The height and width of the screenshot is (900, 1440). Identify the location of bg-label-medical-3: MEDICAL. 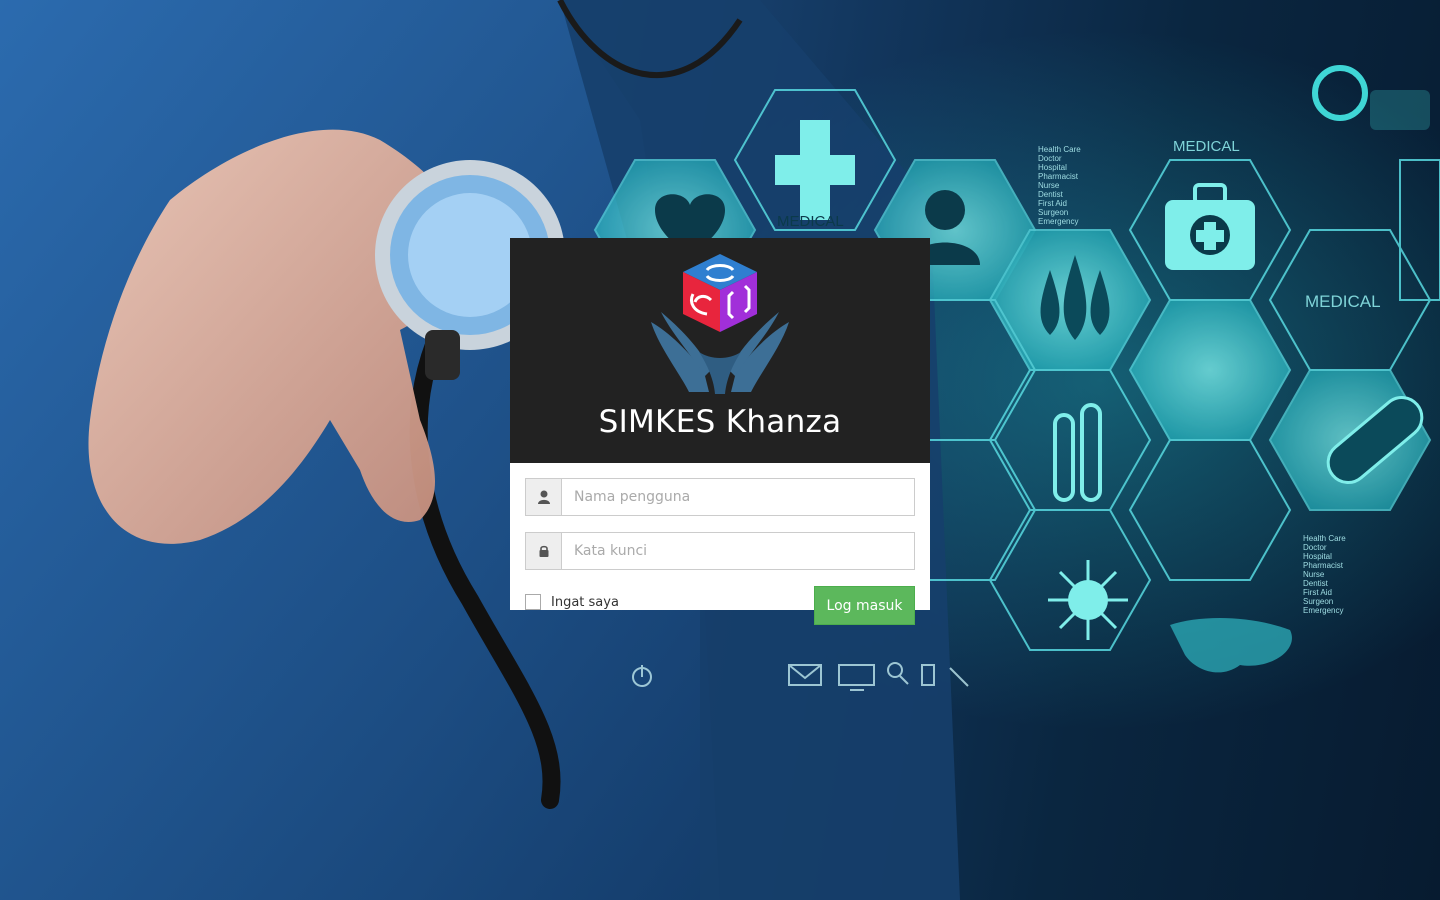
(1343, 301).